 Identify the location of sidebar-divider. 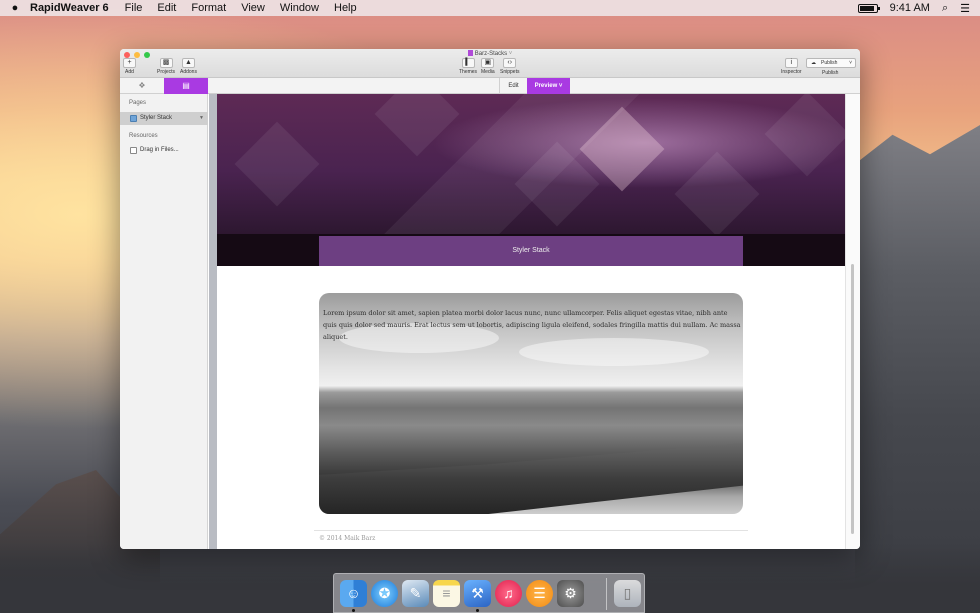
(213, 321).